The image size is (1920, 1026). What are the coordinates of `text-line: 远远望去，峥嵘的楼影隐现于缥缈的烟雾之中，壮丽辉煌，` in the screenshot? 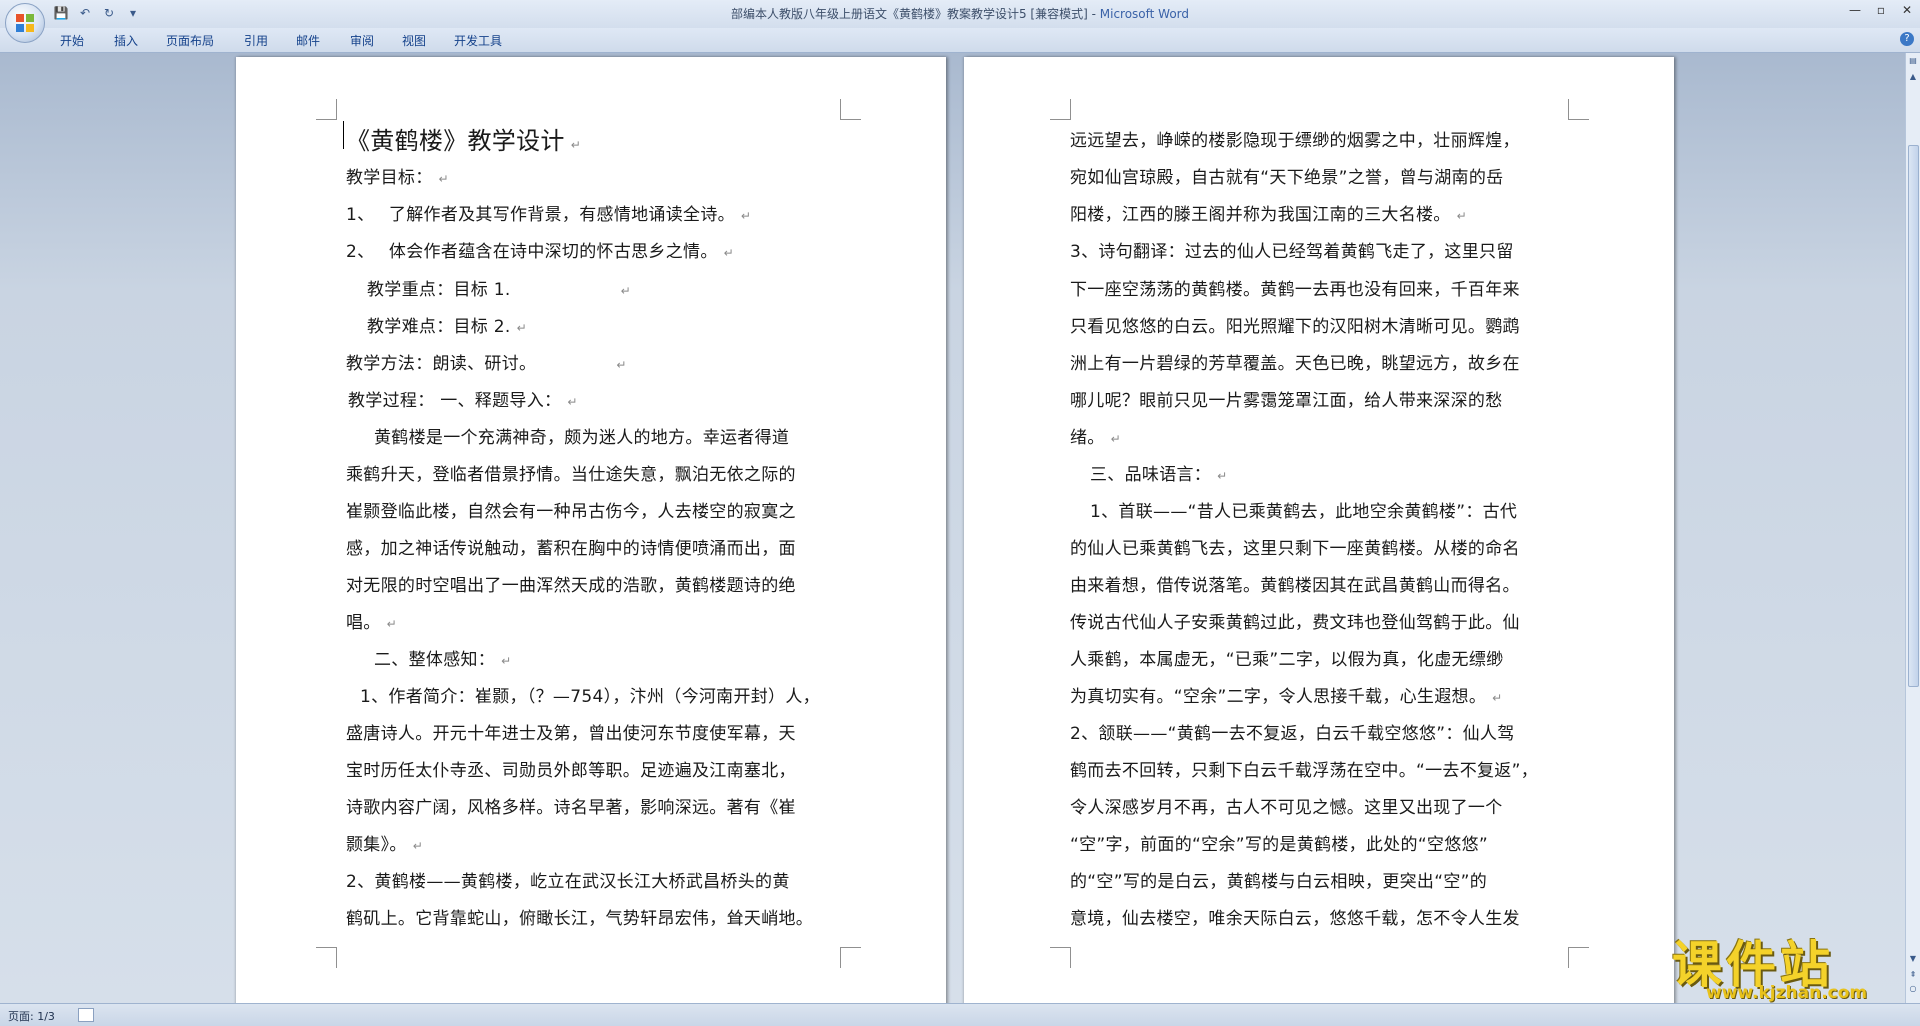 It's located at (1295, 141).